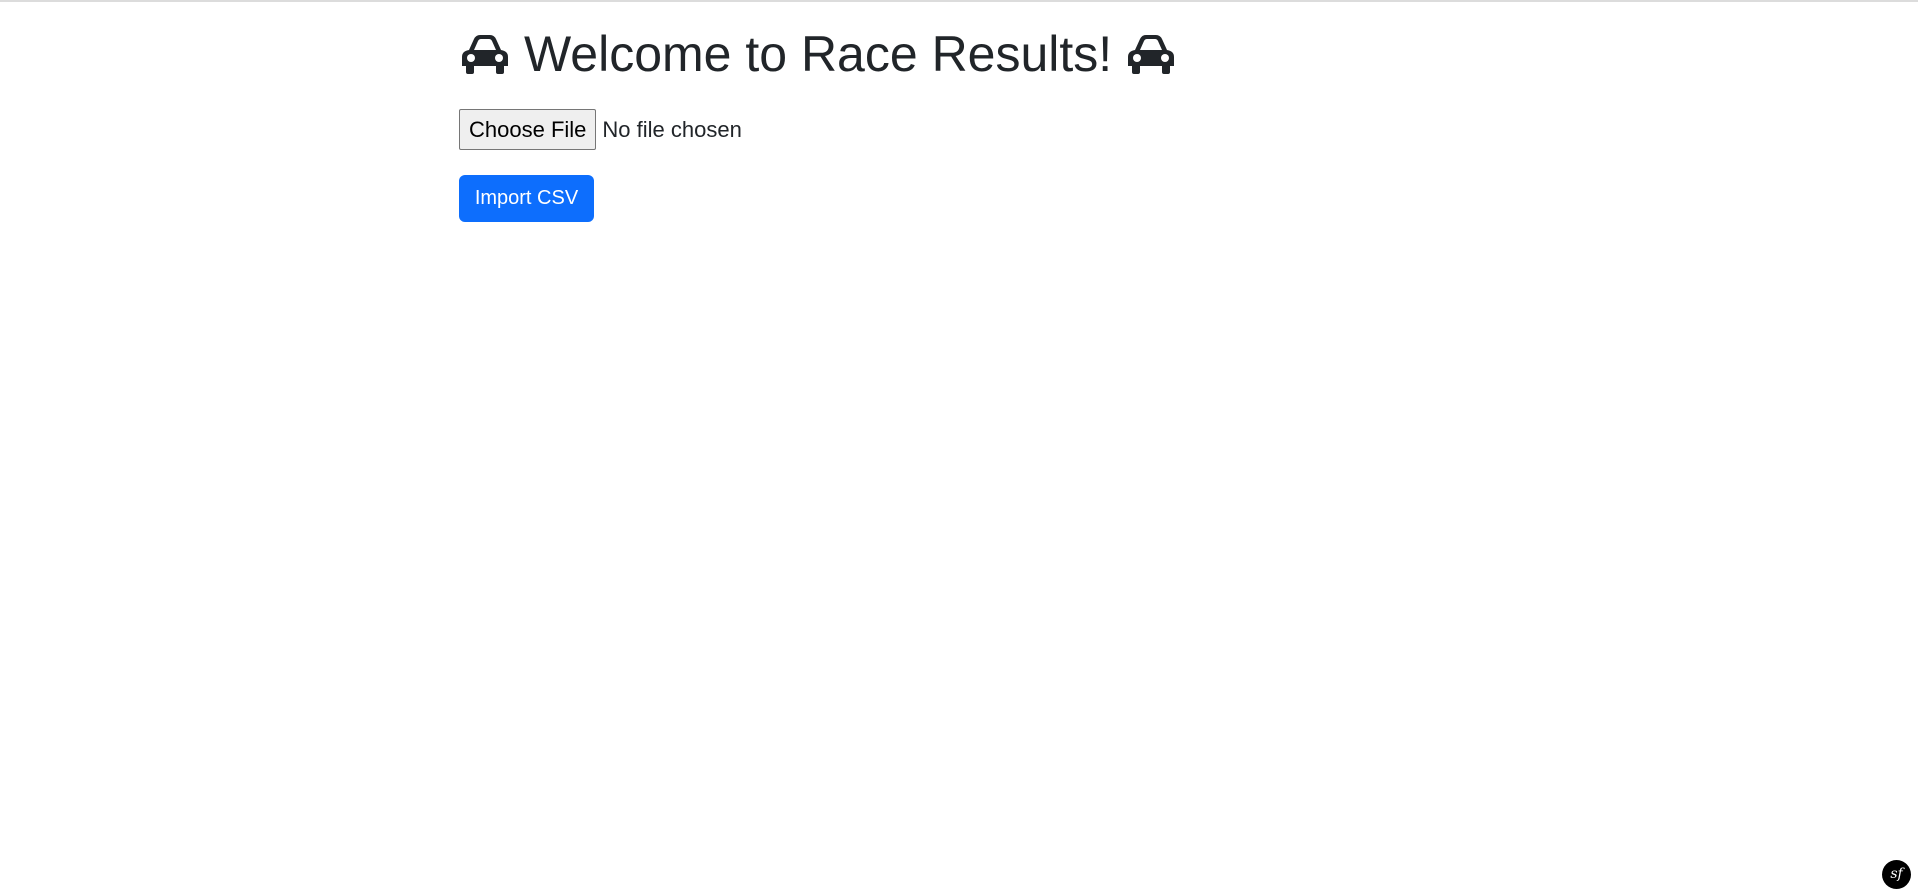 The height and width of the screenshot is (892, 1918). I want to click on symfony-logo-icon: sf, so click(1896, 874).